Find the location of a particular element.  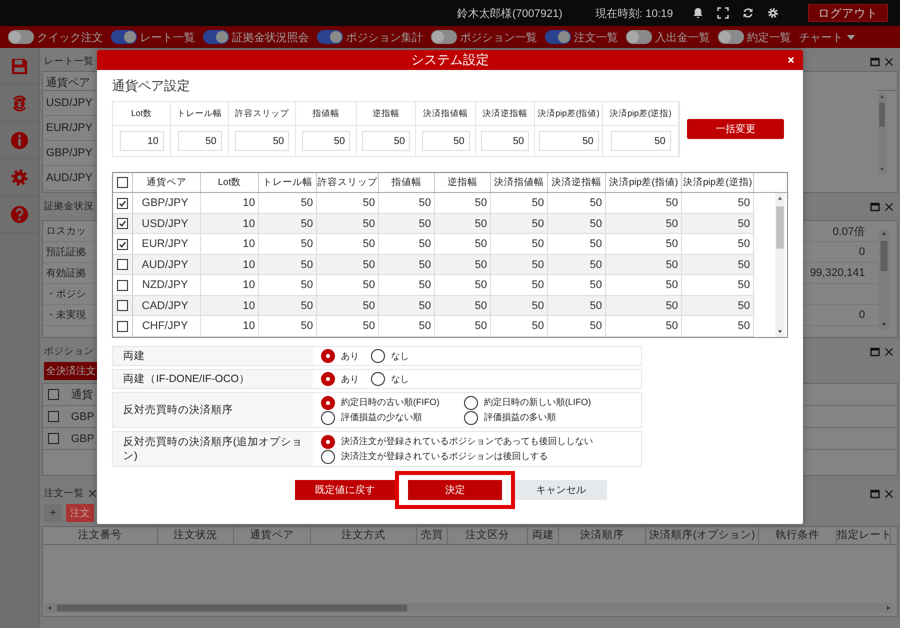

dialog-button: 決定 is located at coordinates (455, 490).